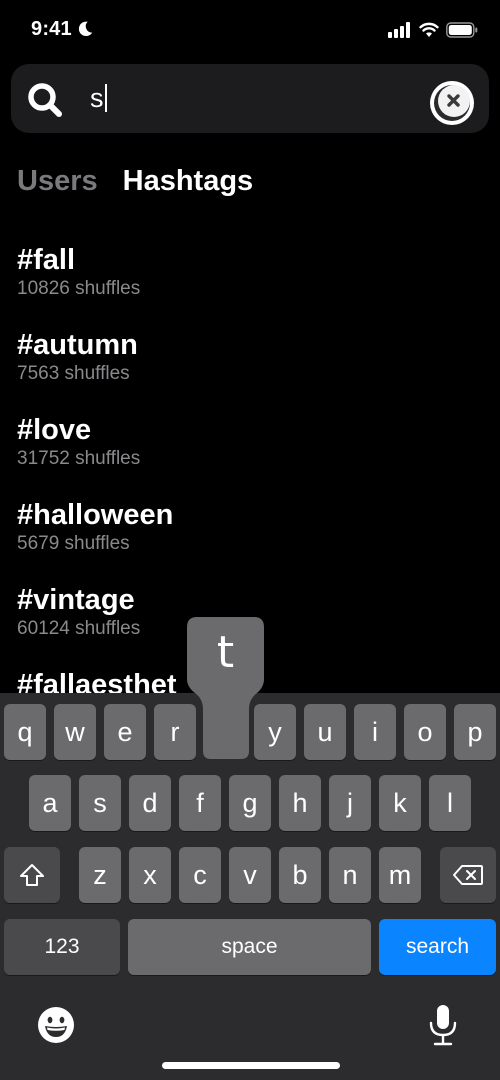 The width and height of the screenshot is (500, 1080). I want to click on hashtag-result-item: #fall 10826 shuffles, so click(252, 282).